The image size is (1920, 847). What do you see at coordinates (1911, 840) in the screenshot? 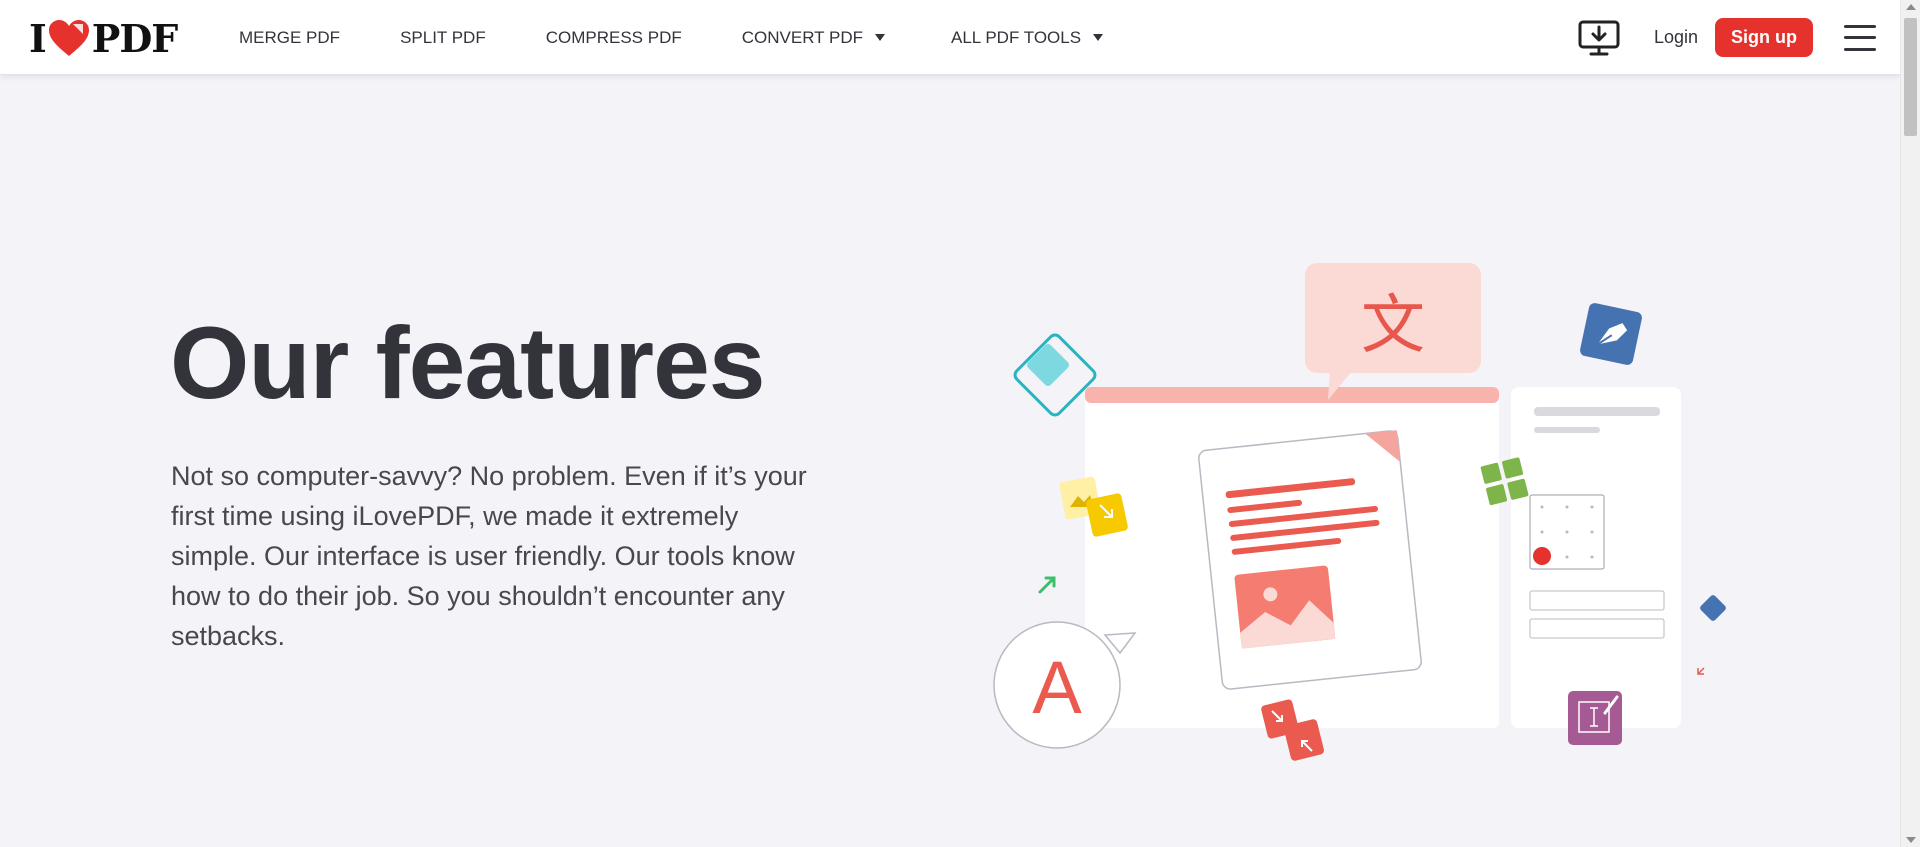
I see `scroll-down-arrow-icon` at bounding box center [1911, 840].